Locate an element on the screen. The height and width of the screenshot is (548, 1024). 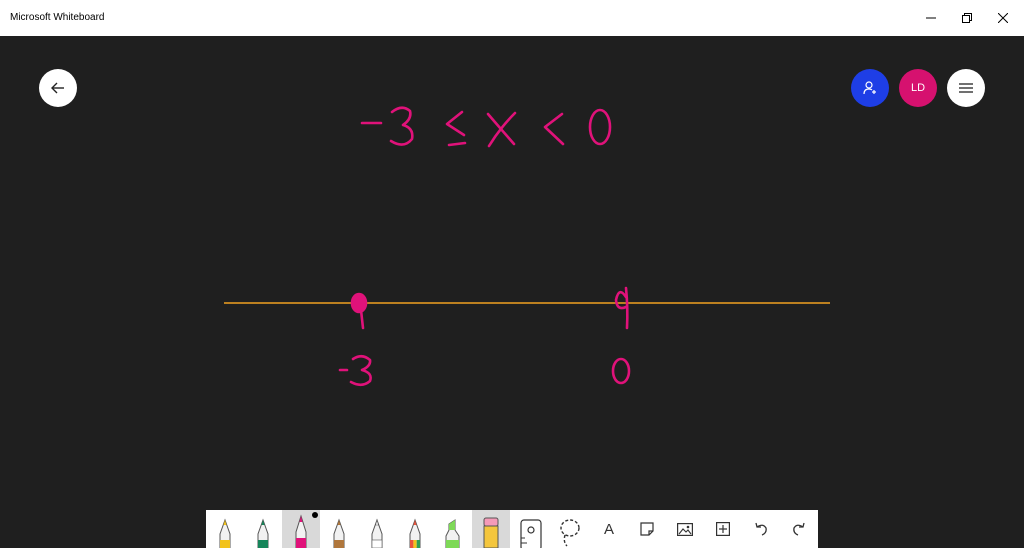
image-tool is located at coordinates (685, 529).